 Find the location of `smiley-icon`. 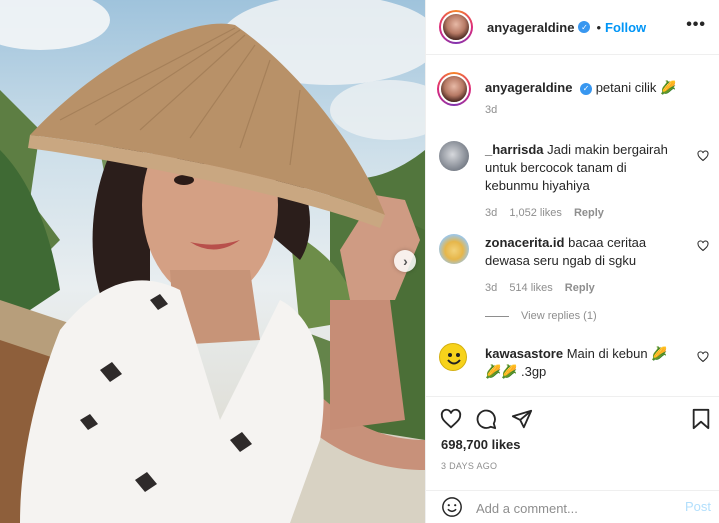

smiley-icon is located at coordinates (454, 359).